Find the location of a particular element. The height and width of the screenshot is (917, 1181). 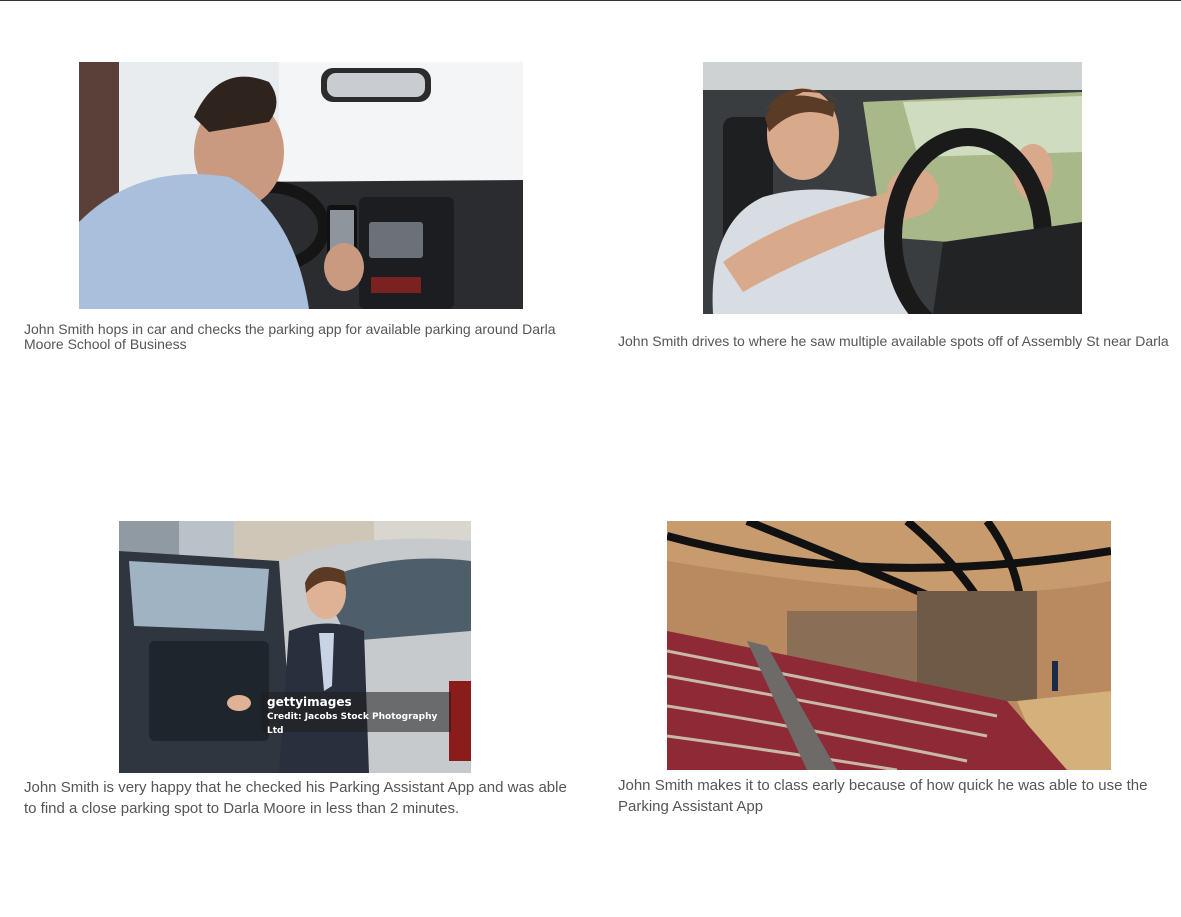

watermark-credit: Credit: Jacobs Stock Photography Ltd is located at coordinates (352, 724).